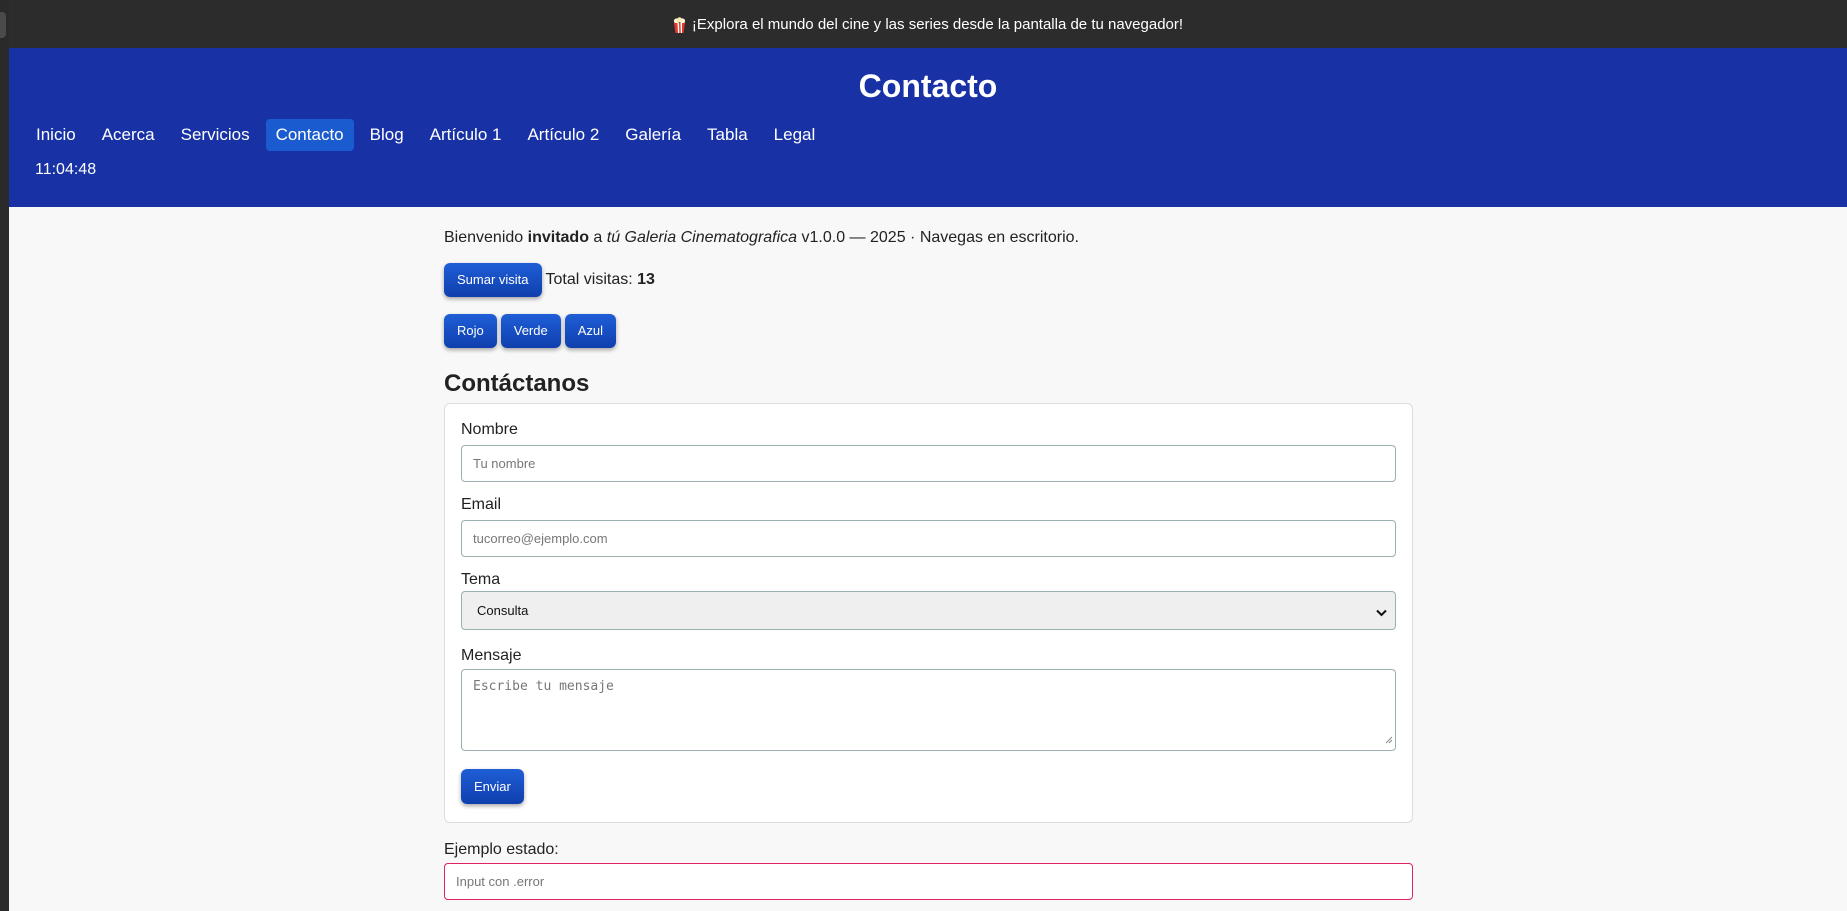 The width and height of the screenshot is (1847, 911). I want to click on visit-count-value: 13, so click(646, 279).